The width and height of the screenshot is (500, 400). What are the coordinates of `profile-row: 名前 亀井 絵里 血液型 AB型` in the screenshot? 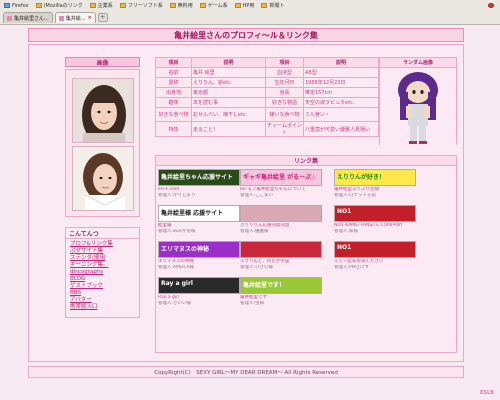 It's located at (267, 72).